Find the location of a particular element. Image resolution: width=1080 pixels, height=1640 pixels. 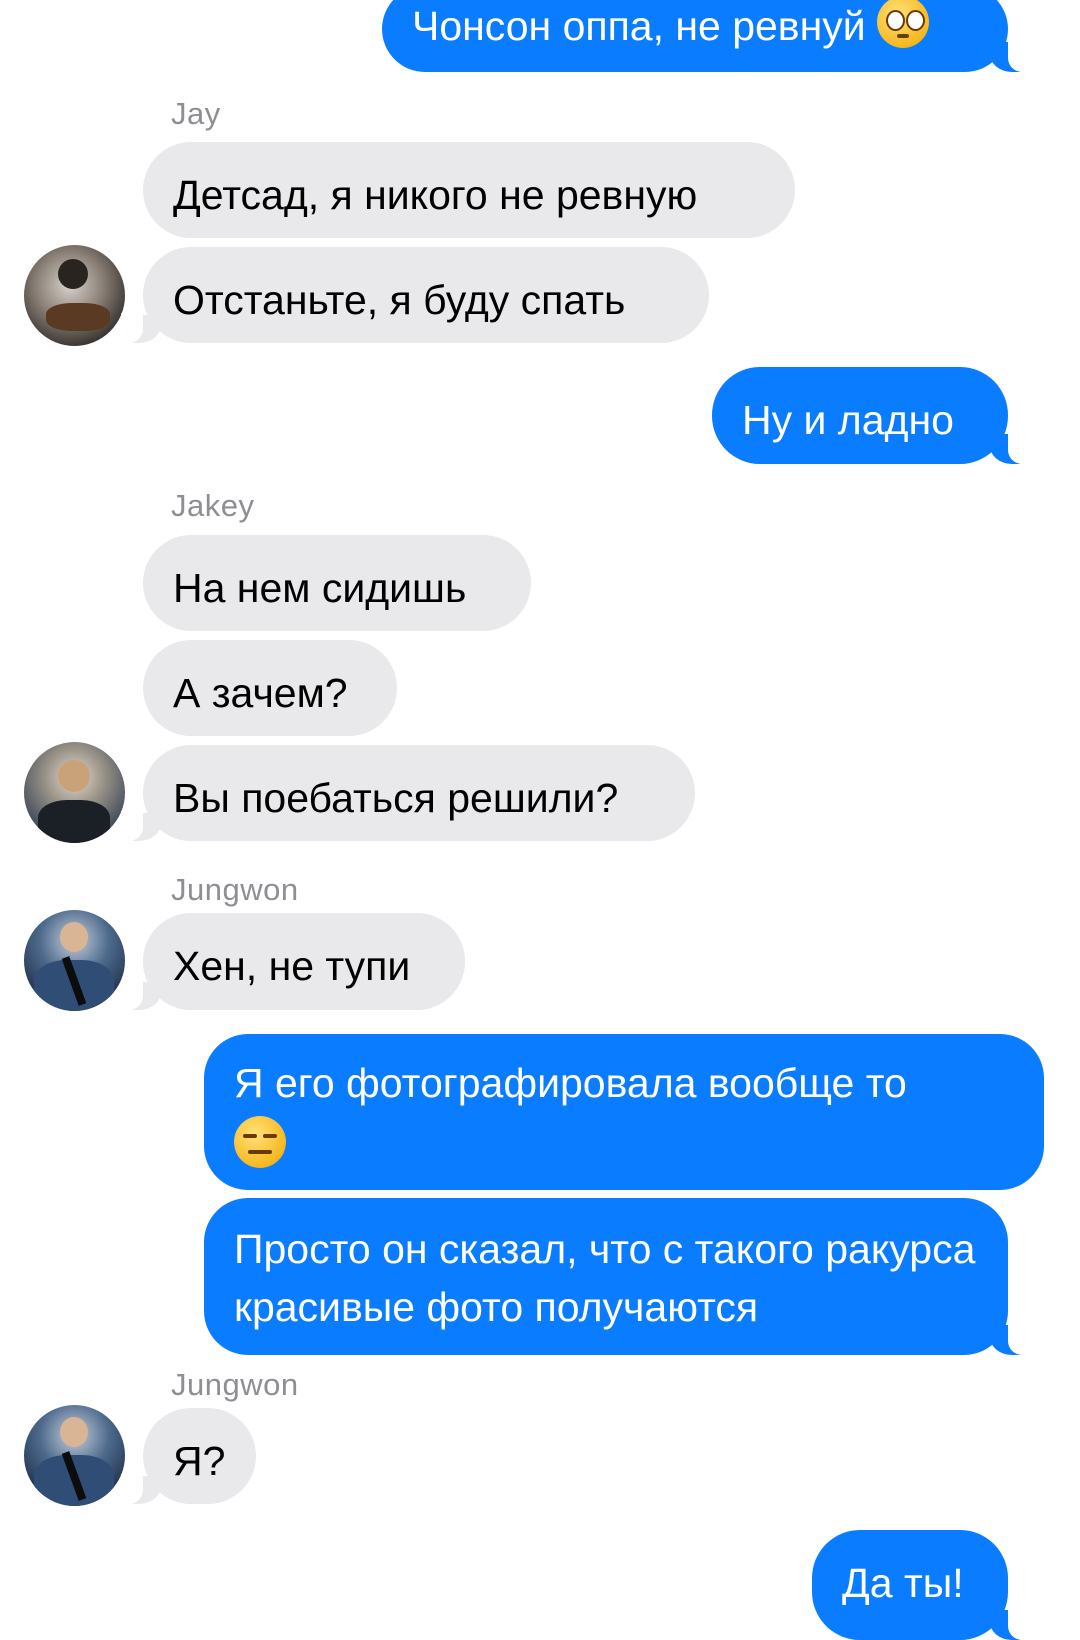

avatar-jakey is located at coordinates (74, 792).